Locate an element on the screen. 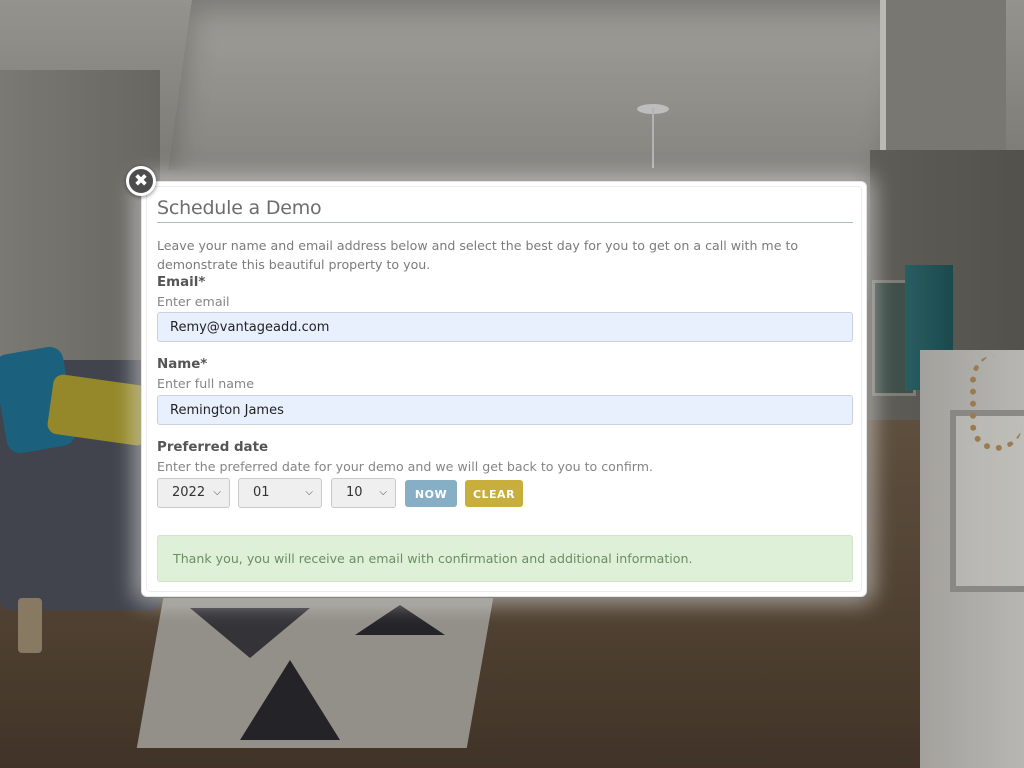 This screenshot has height=768, width=1024. day-select: 10 ⌵ is located at coordinates (363, 493).